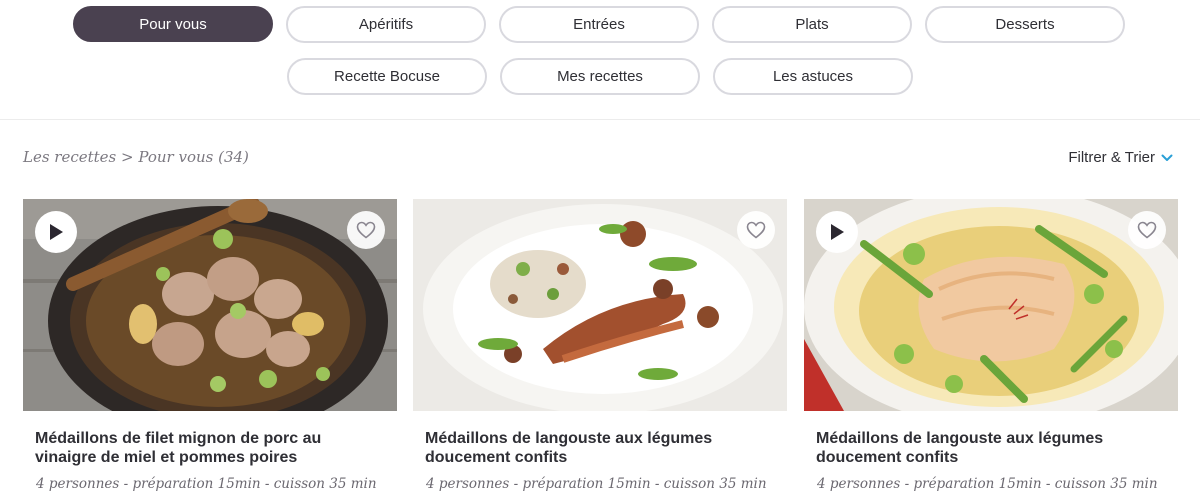 This screenshot has height=500, width=1200. Describe the element at coordinates (1167, 157) in the screenshot. I see `chevron-down-icon` at that location.